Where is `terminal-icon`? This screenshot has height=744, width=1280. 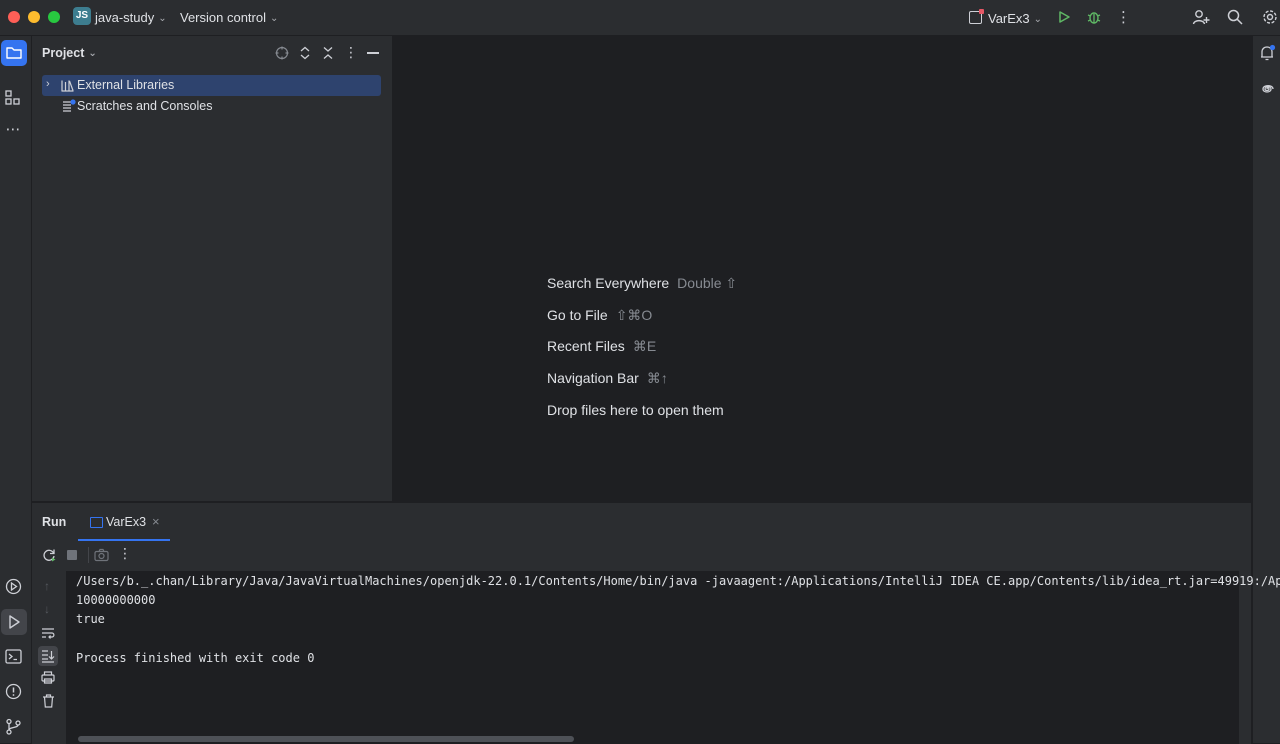
terminal-icon is located at coordinates (13, 656).